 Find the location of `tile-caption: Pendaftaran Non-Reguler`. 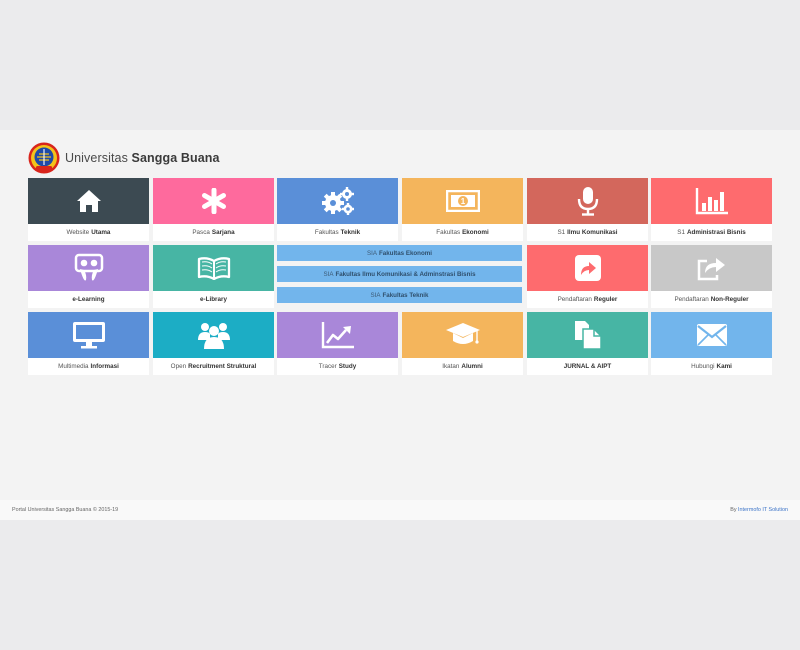

tile-caption: Pendaftaran Non-Reguler is located at coordinates (711, 299).